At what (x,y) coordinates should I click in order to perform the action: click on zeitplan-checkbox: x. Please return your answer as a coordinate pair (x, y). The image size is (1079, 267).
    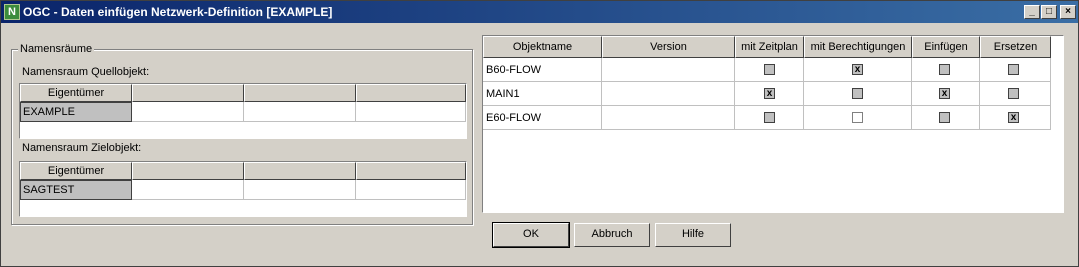
    Looking at the image, I should click on (769, 93).